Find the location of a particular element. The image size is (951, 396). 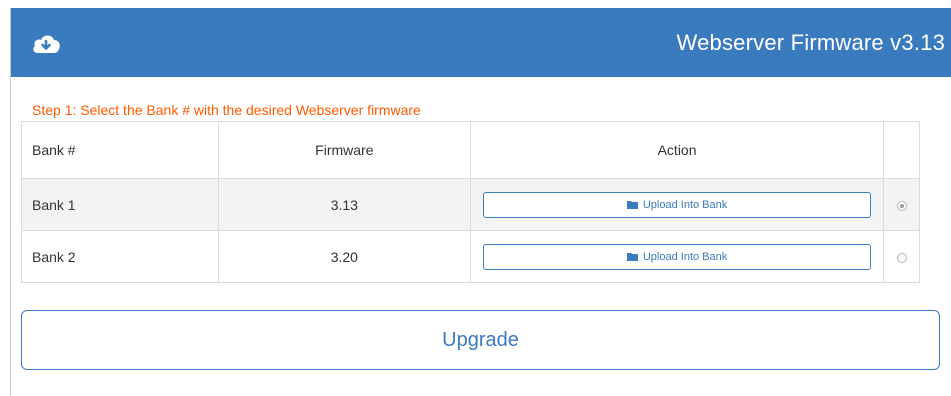

col-header-action: Action is located at coordinates (677, 150).